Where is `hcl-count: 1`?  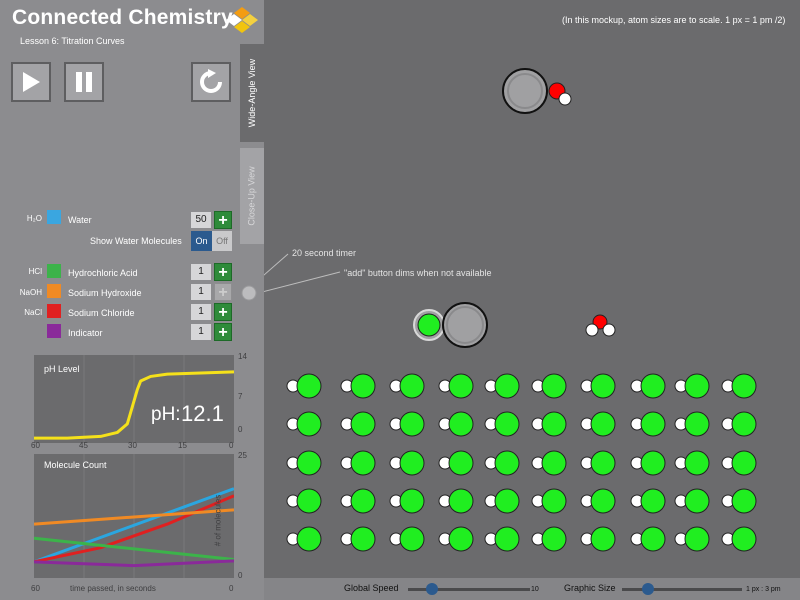
hcl-count: 1 is located at coordinates (201, 272).